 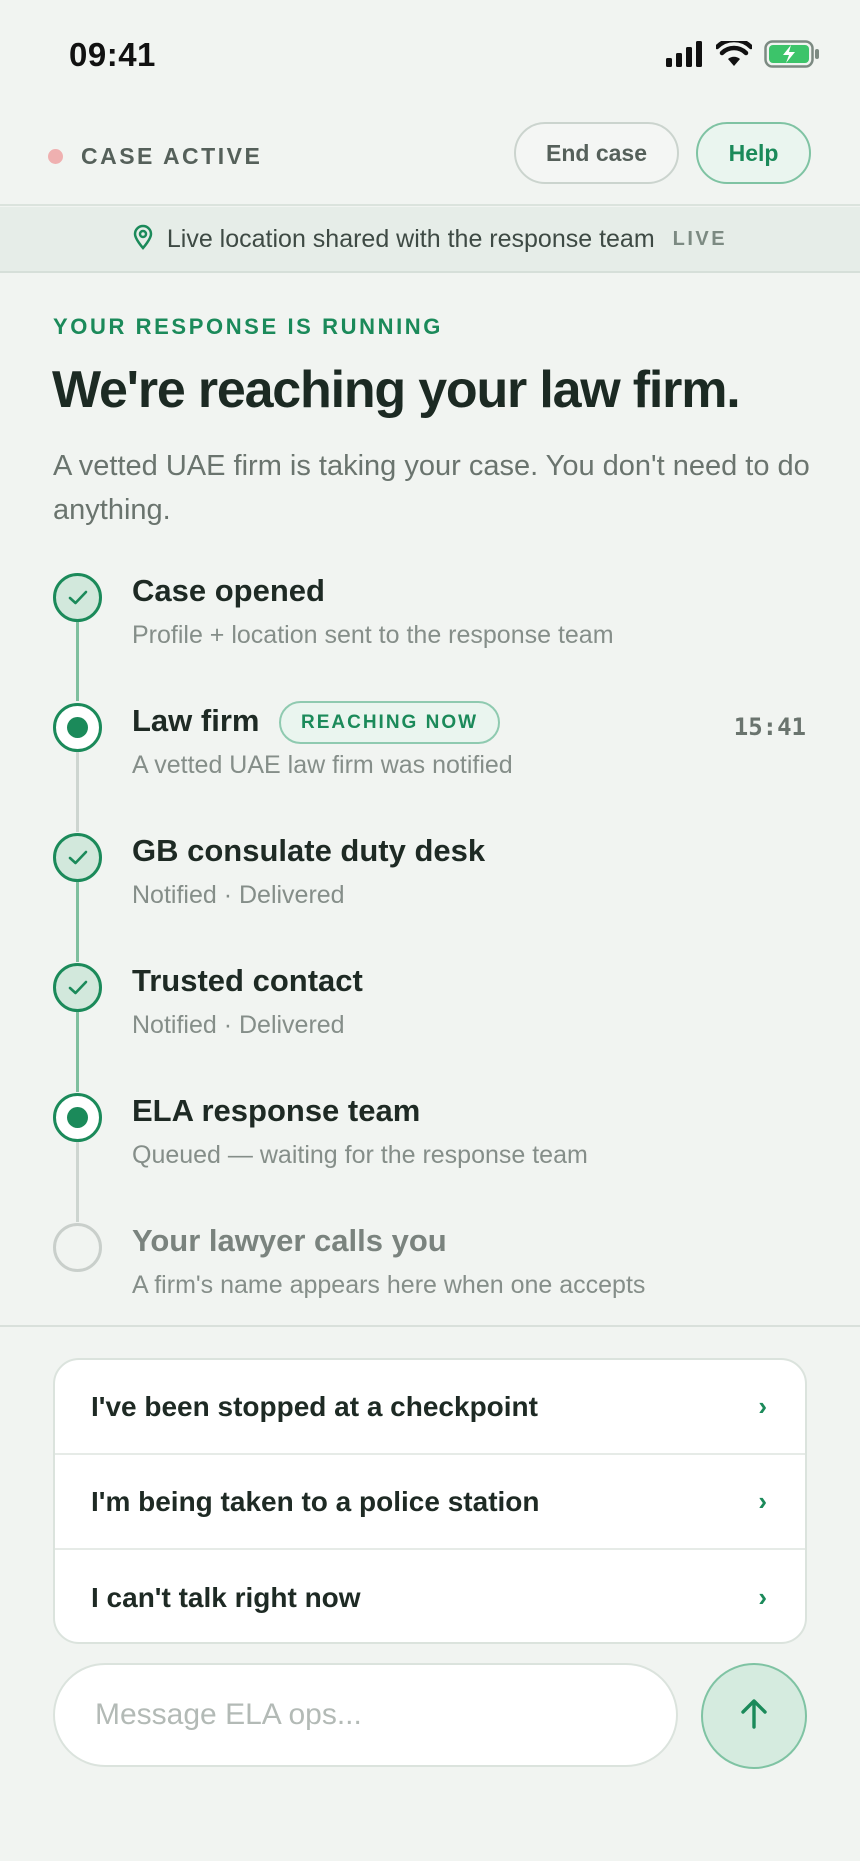 What do you see at coordinates (430, 158) in the screenshot?
I see `top-bar: CASE ACTIVE End case Help` at bounding box center [430, 158].